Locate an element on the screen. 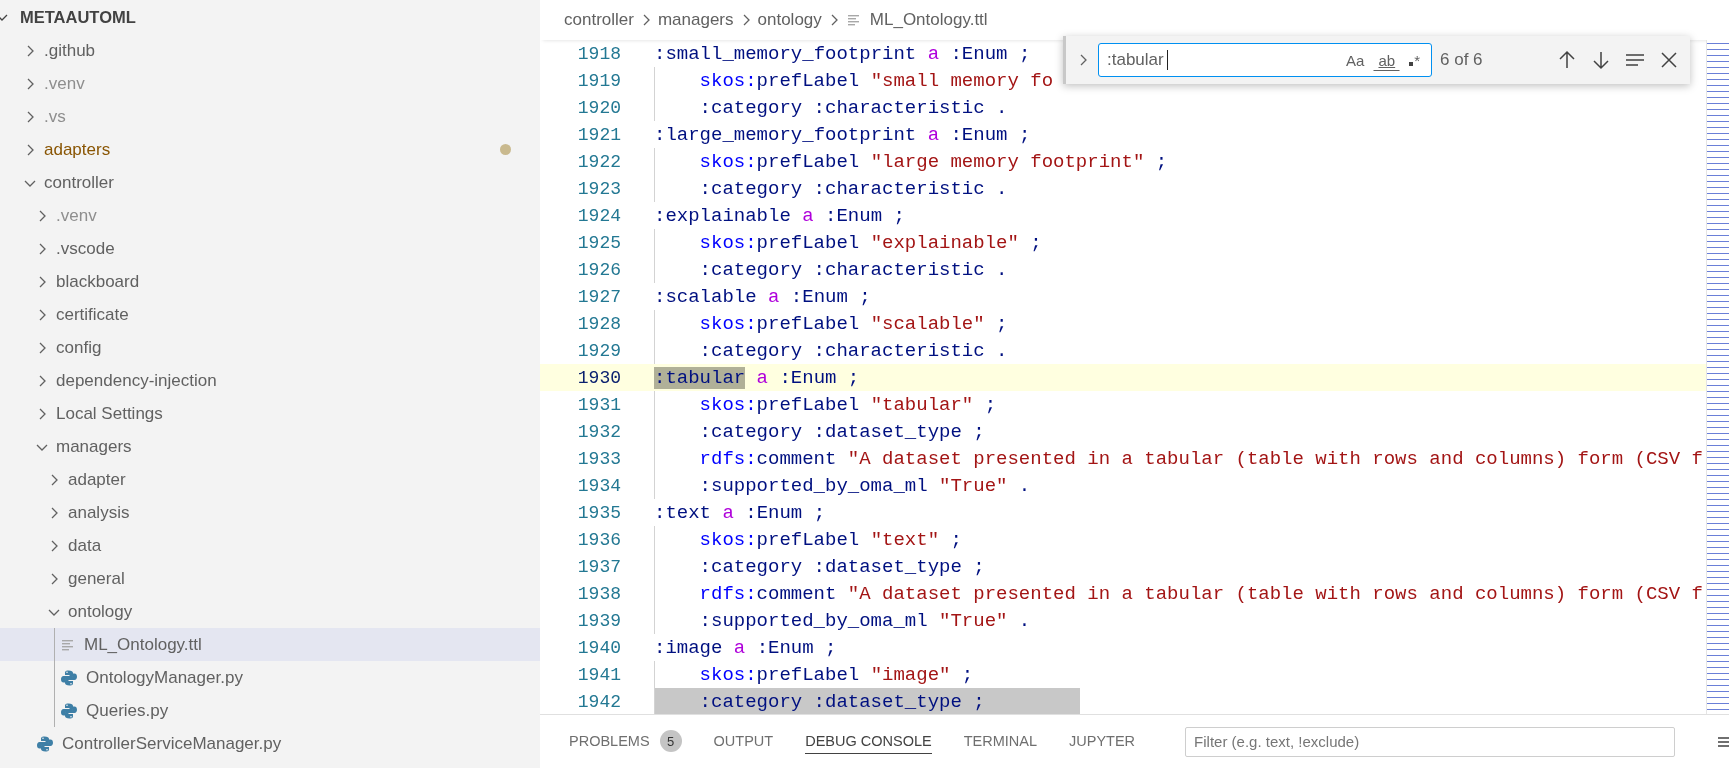 Image resolution: width=1729 pixels, height=768 pixels. folder-item: analysis is located at coordinates (270, 512).